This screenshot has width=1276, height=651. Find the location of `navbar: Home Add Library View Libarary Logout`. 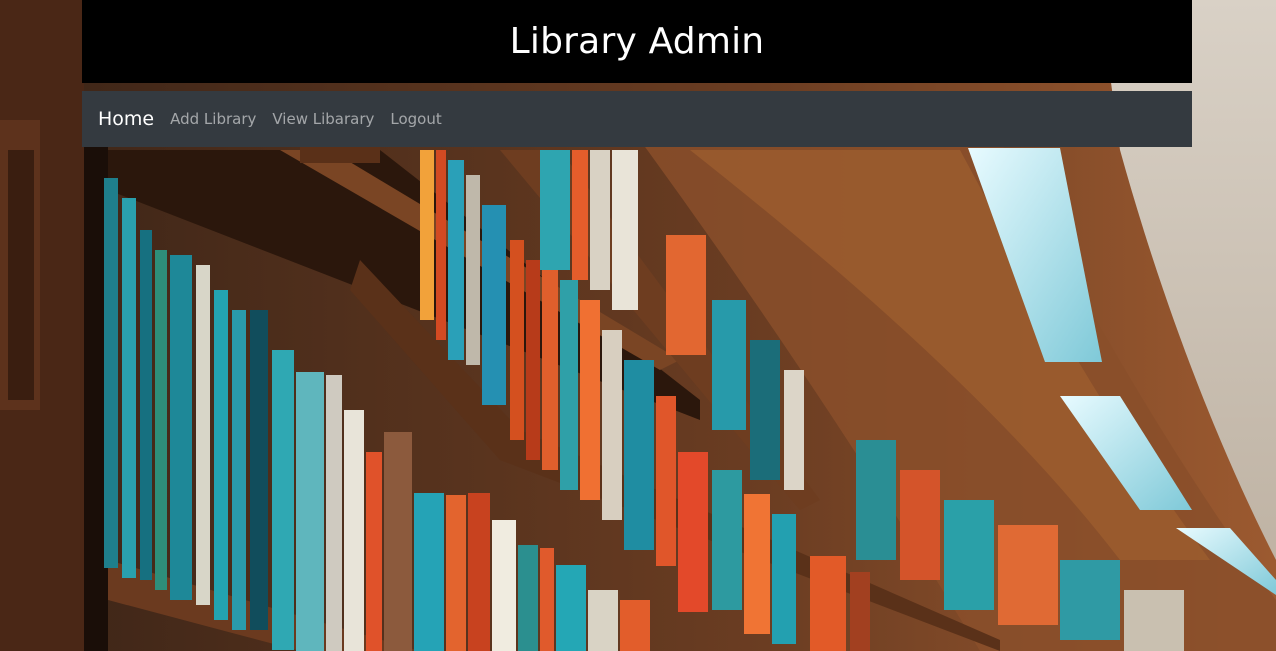

navbar: Home Add Library View Libarary Logout is located at coordinates (637, 119).